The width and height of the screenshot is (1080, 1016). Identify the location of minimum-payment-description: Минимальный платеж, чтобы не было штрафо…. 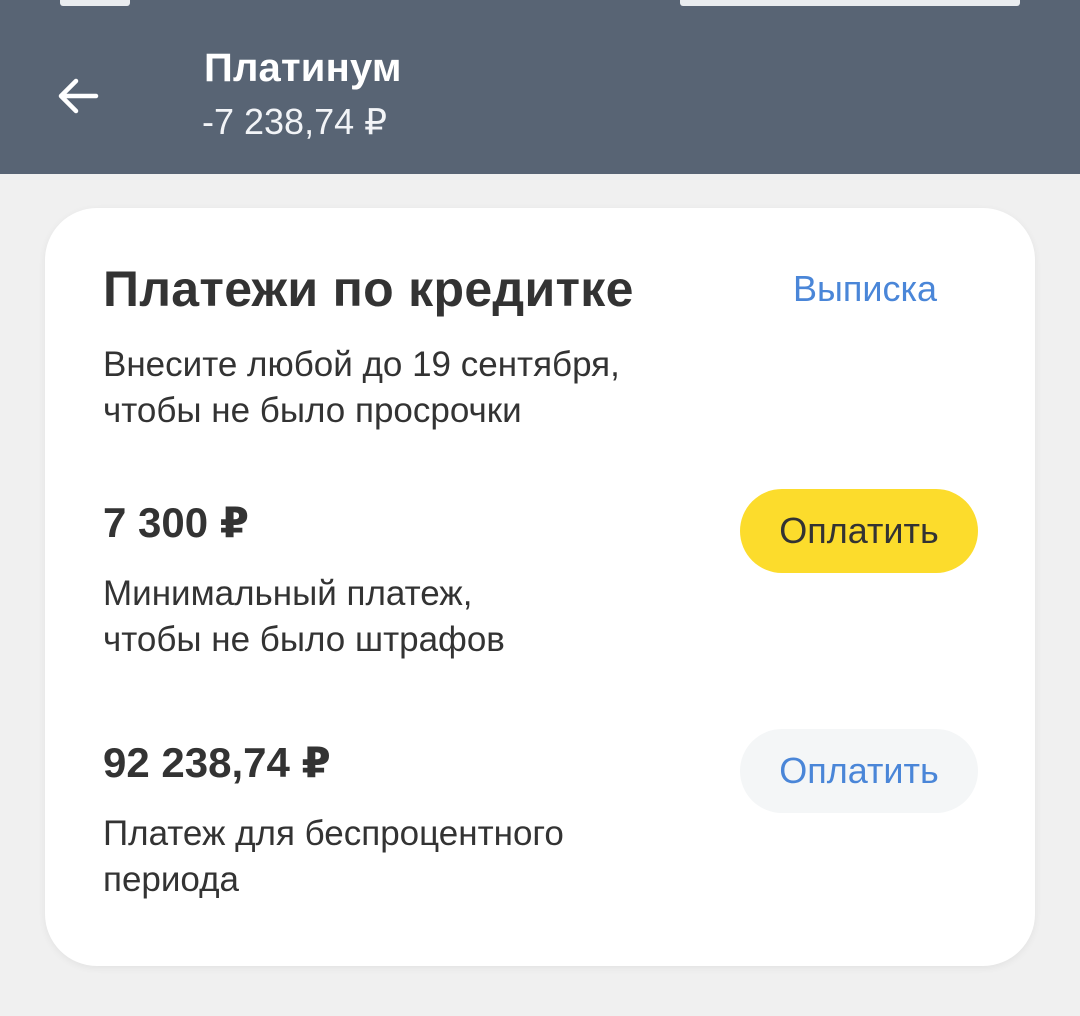
(383, 617).